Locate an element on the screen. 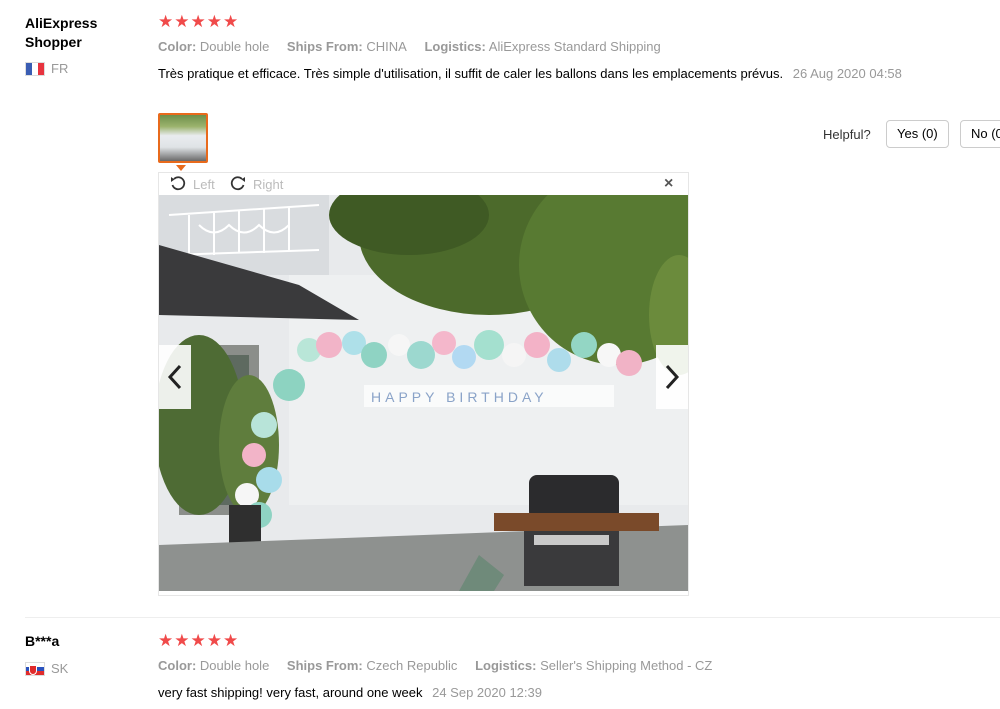 The image size is (1000, 709). rotate-left-button: Left is located at coordinates (192, 184).